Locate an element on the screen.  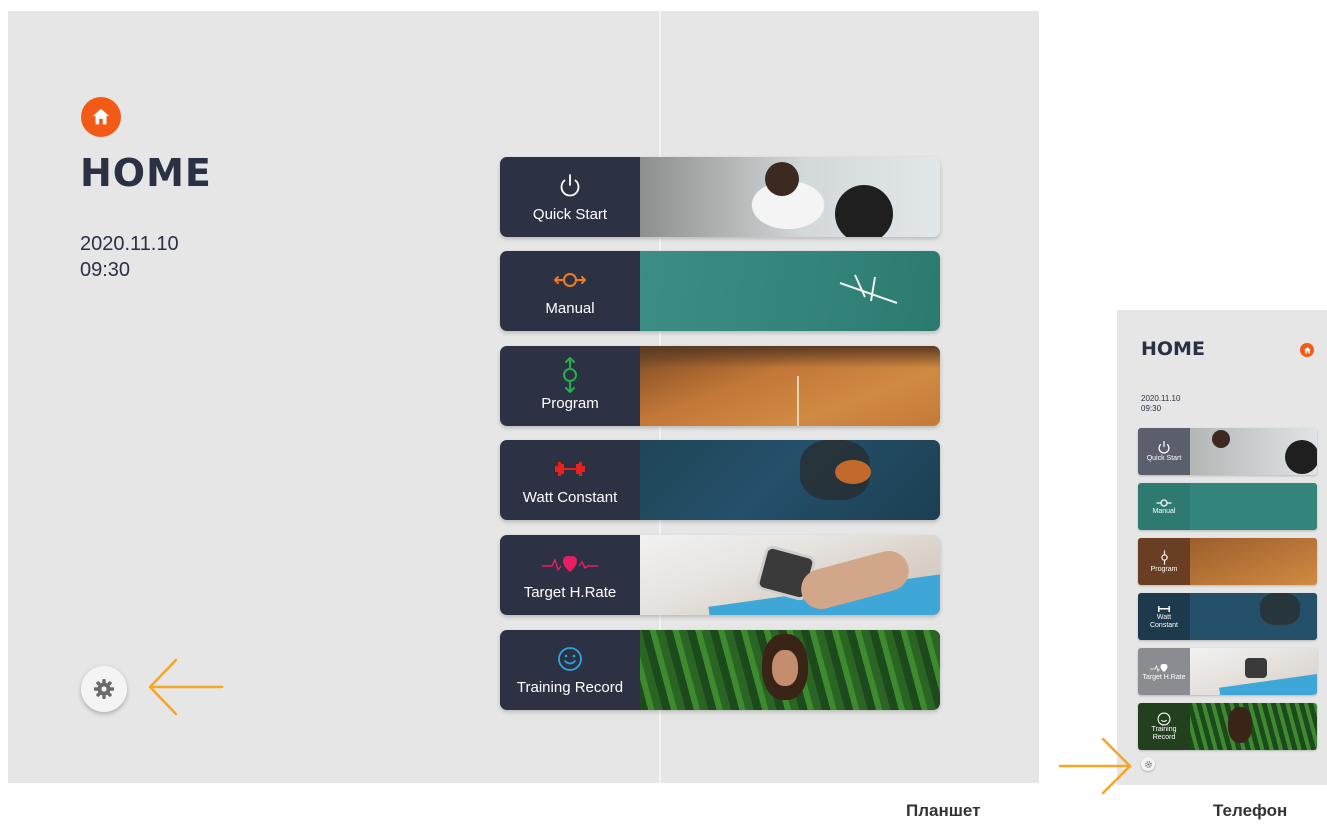
phone-menu-card-training-record: Training Record is located at coordinates (1227, 726).